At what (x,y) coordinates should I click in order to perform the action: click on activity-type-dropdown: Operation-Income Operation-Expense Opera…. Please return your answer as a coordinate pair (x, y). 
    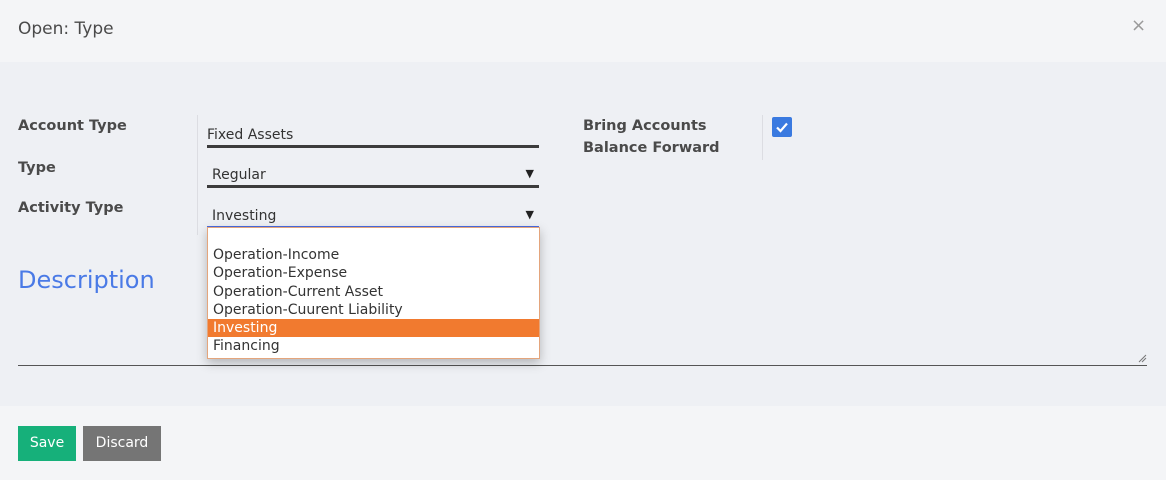
    Looking at the image, I should click on (373, 293).